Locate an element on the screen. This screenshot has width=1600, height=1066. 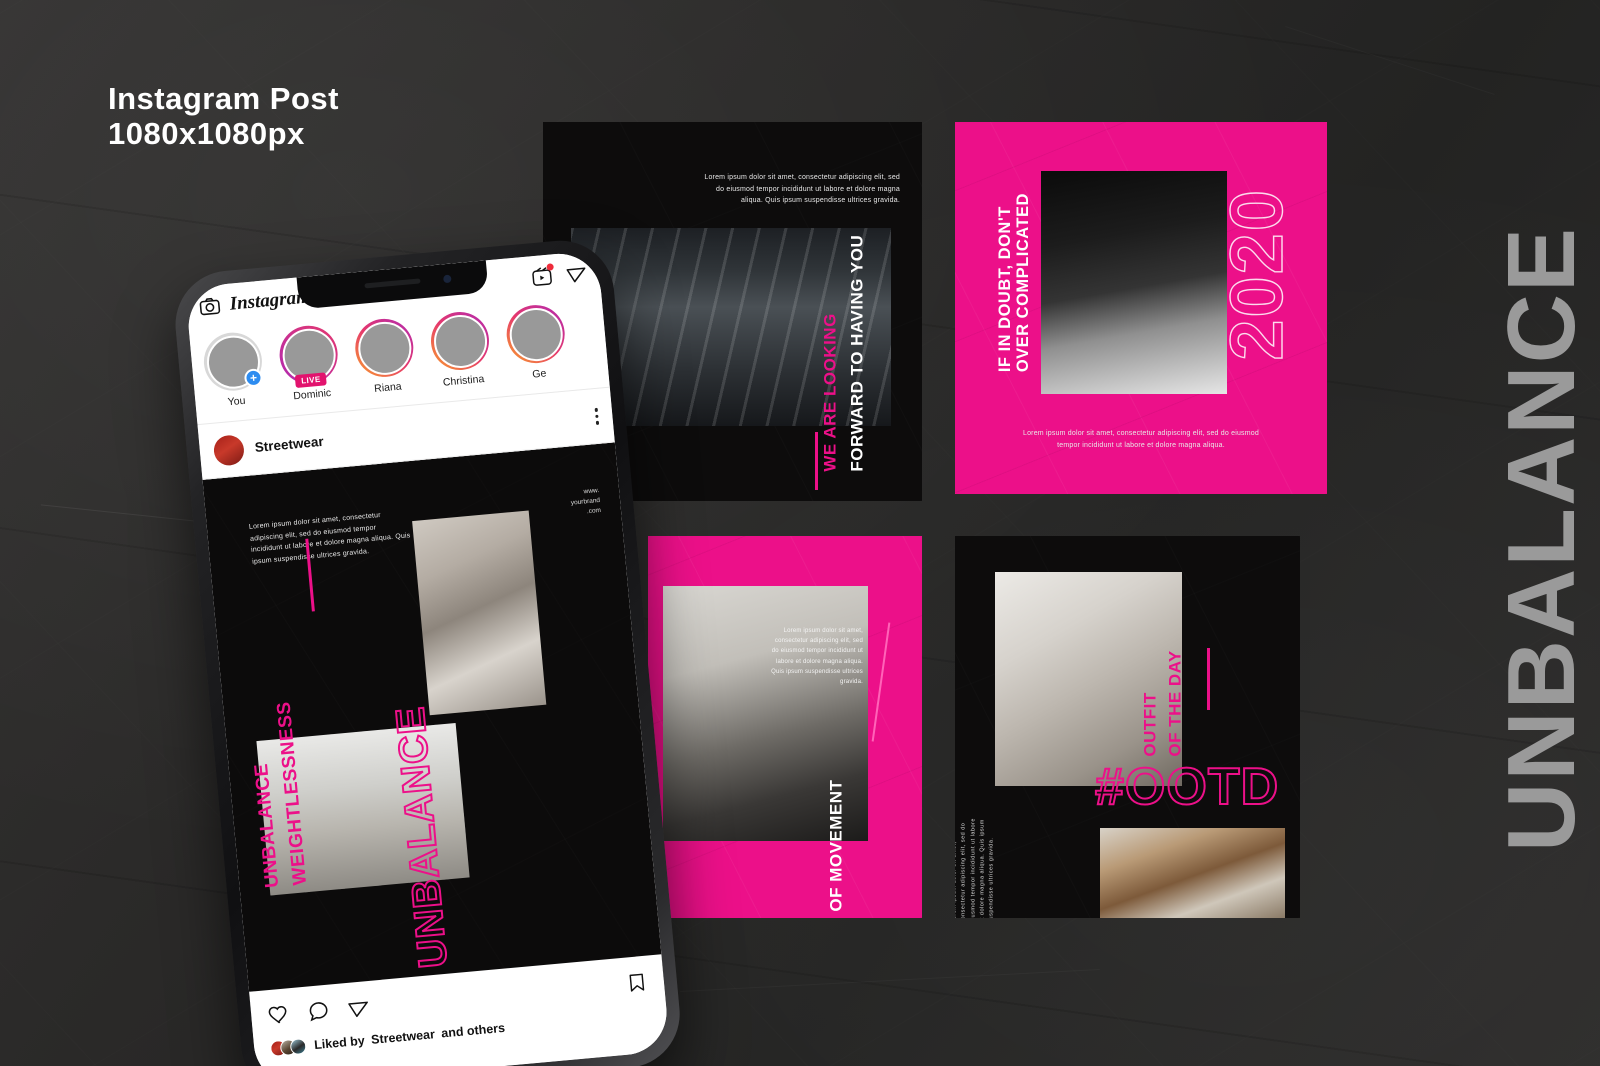
comment-icon is located at coordinates (318, 1011).